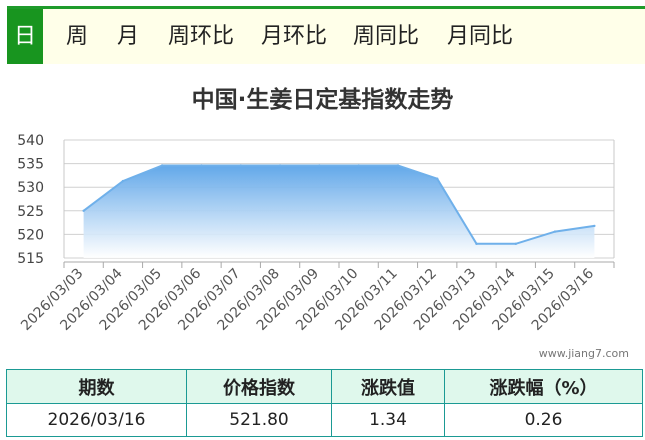 The width and height of the screenshot is (645, 440). I want to click on header-change-value: 涨跌值, so click(388, 386).